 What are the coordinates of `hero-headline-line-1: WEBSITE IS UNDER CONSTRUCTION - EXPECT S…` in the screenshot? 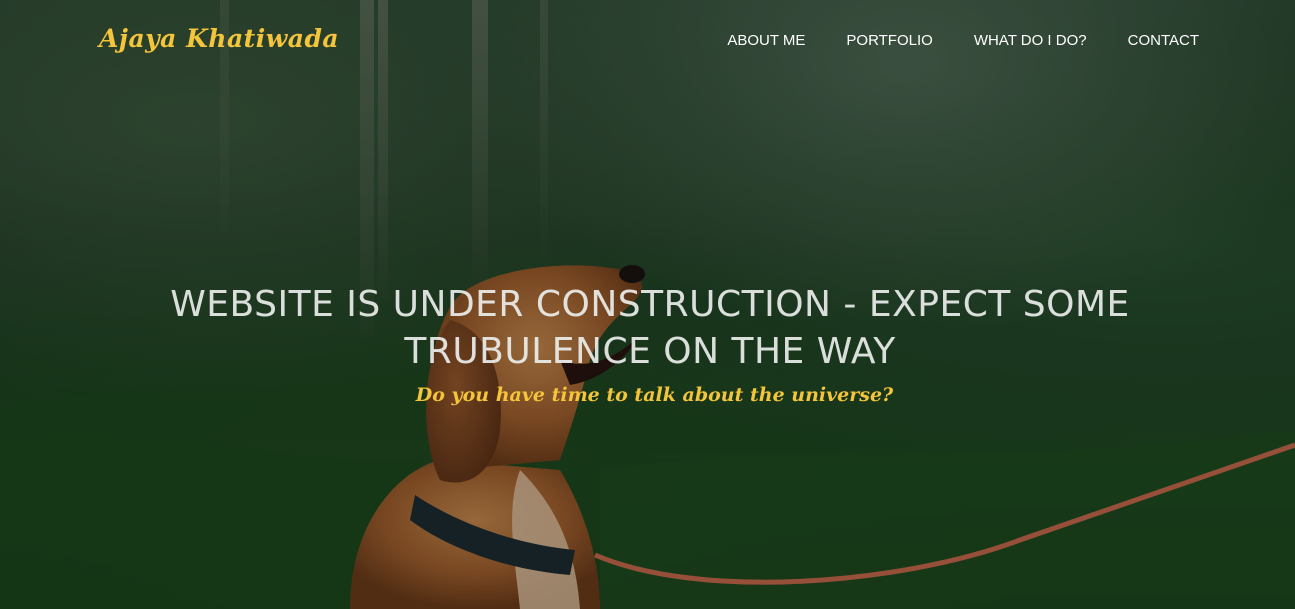 It's located at (650, 304).